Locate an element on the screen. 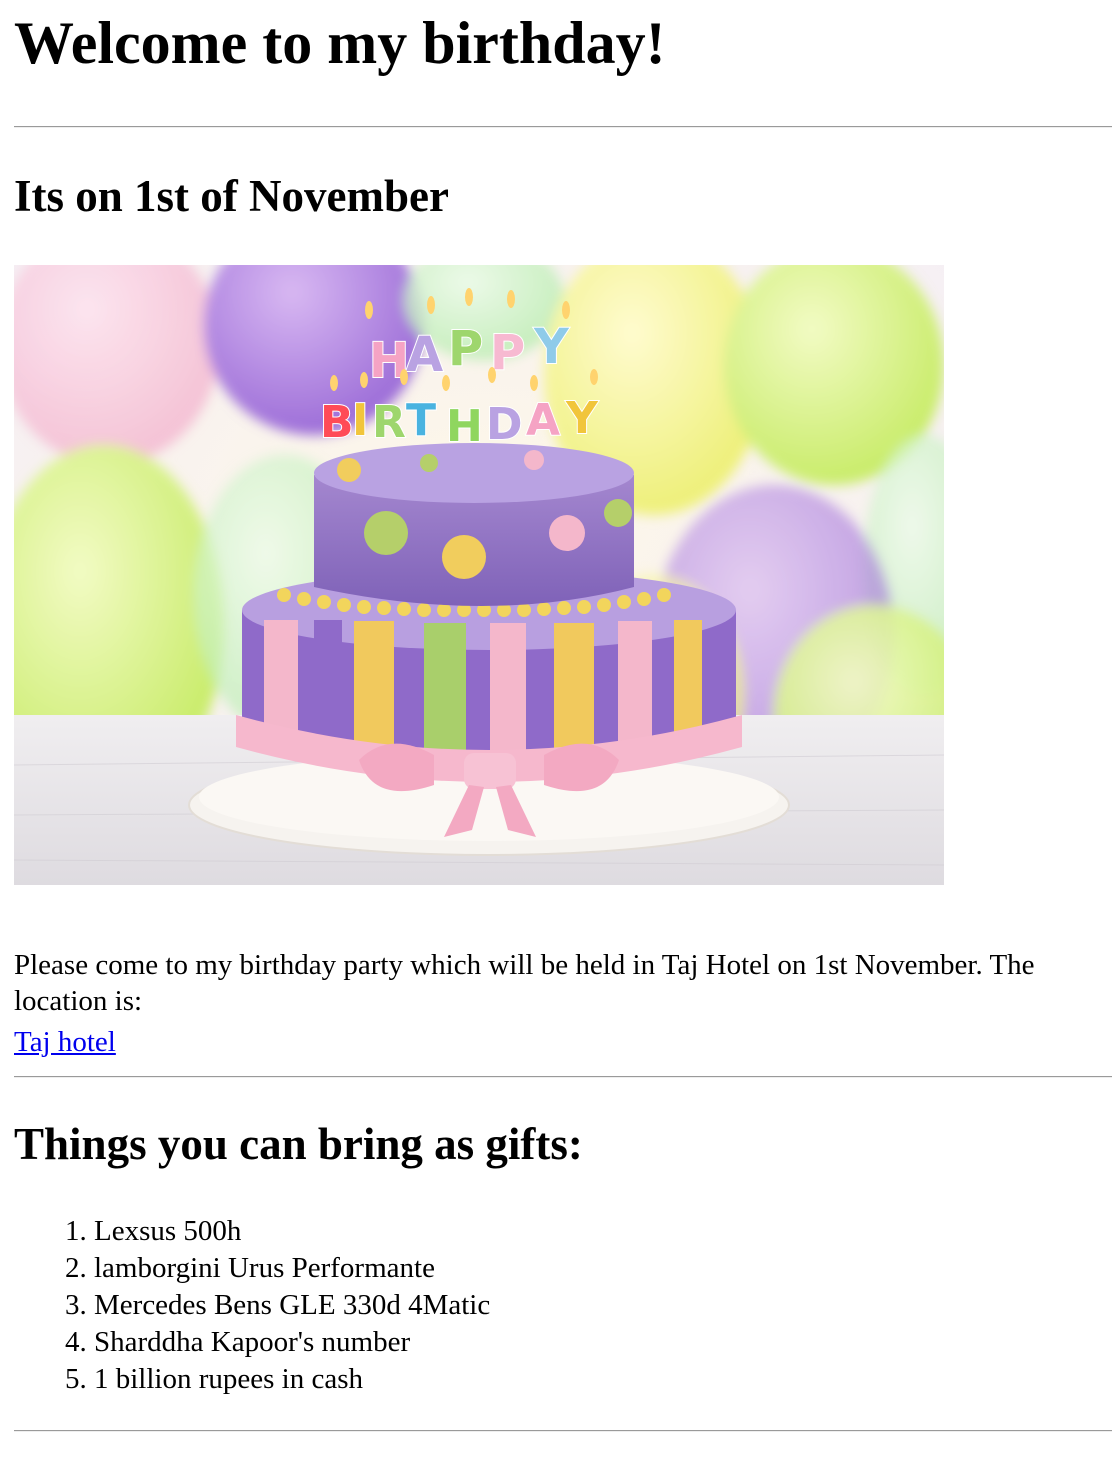  candle-letters-bottom: B I R T H D A Y is located at coordinates (459, 422).